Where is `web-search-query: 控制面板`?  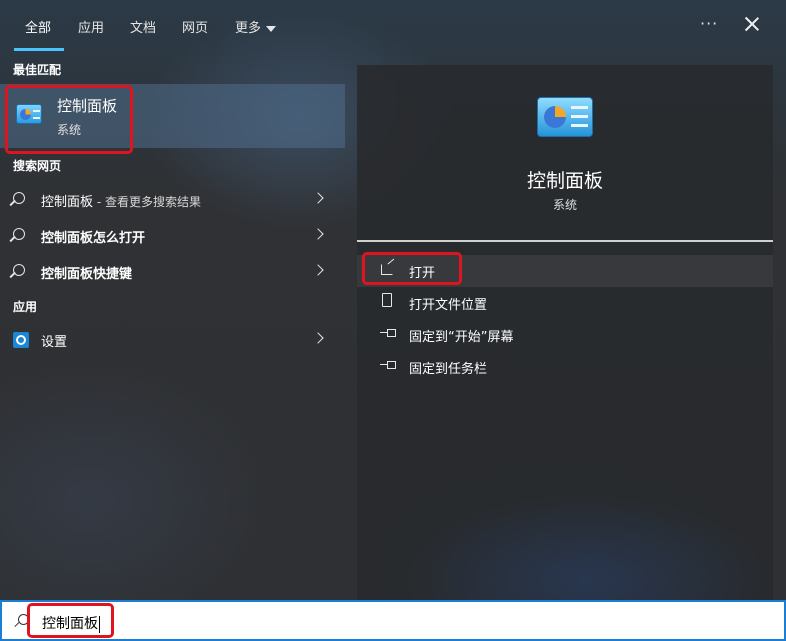
web-search-query: 控制面板 is located at coordinates (67, 202).